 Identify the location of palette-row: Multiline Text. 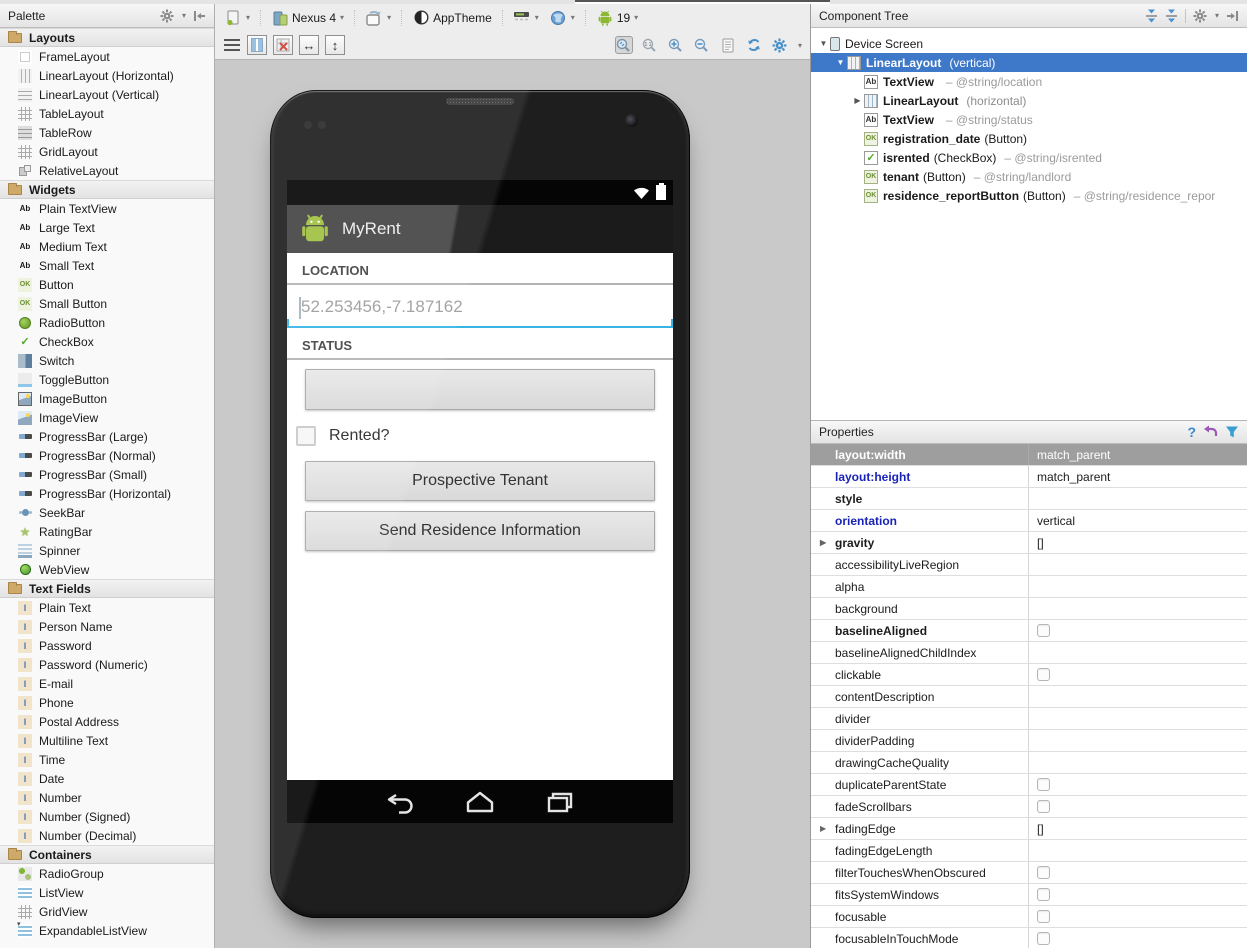
(107, 740).